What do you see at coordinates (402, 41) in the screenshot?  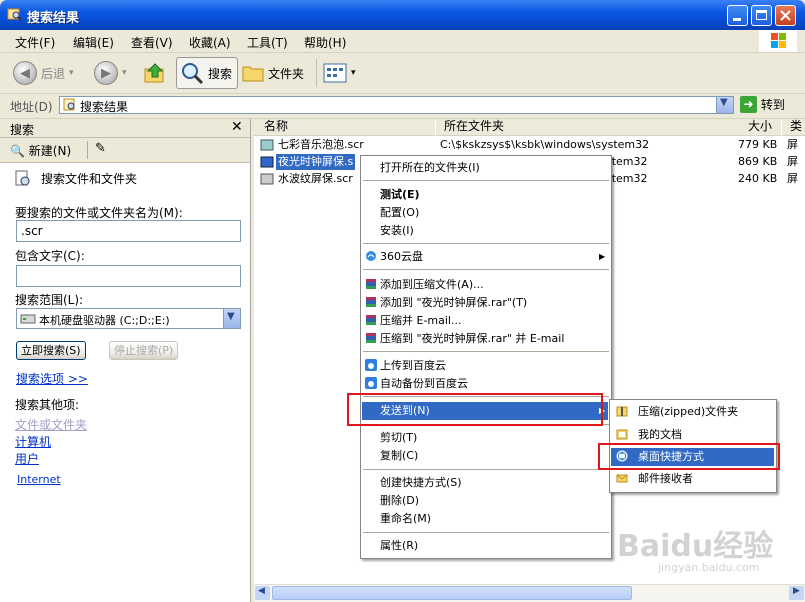 I see `menu-bar: 文件(F) 编辑(E) 查看(V) 收藏(A) 工具(T) 帮助(H)` at bounding box center [402, 41].